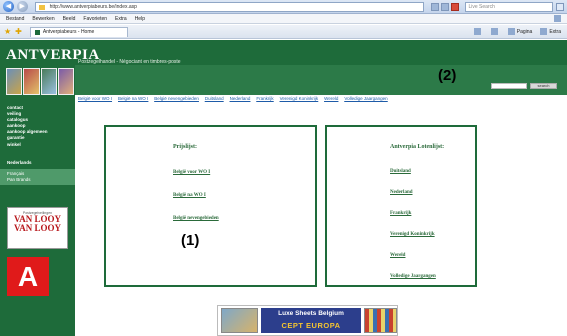 This screenshot has width=567, height=336. I want to click on tab-home: Antverpiabeurs - Home, so click(78, 31).